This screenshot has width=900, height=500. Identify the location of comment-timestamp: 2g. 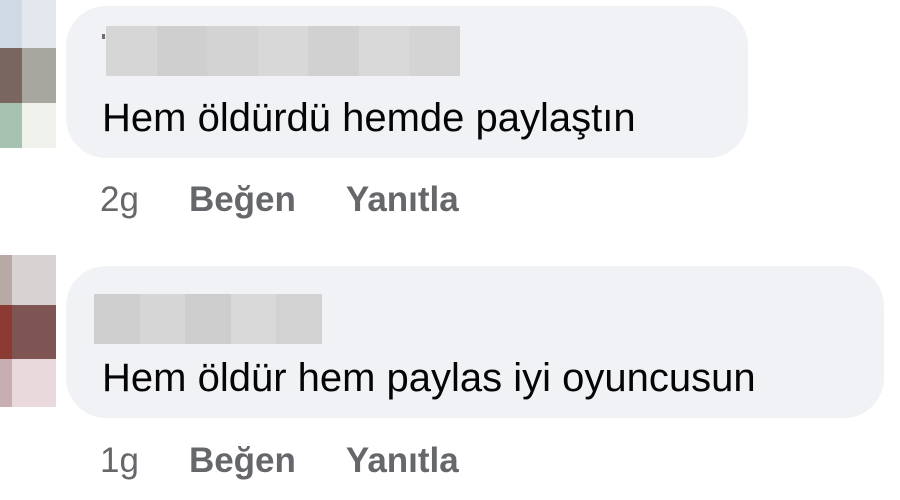
(119, 200).